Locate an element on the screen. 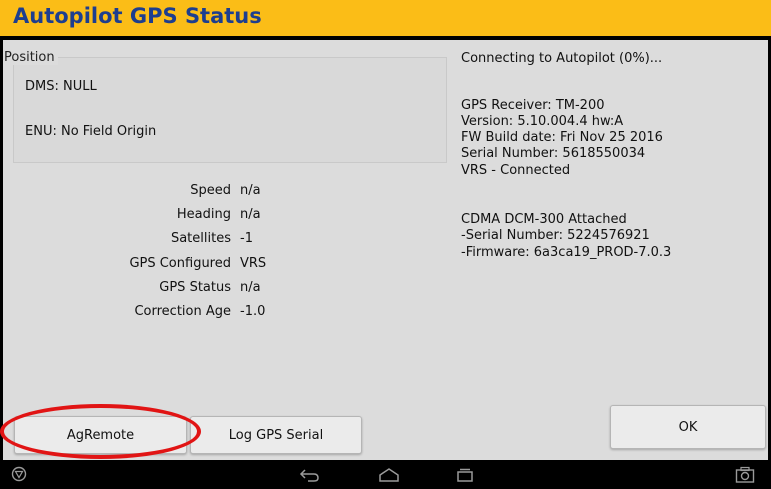 This screenshot has width=771, height=489. gps-status-value: n/a is located at coordinates (250, 287).